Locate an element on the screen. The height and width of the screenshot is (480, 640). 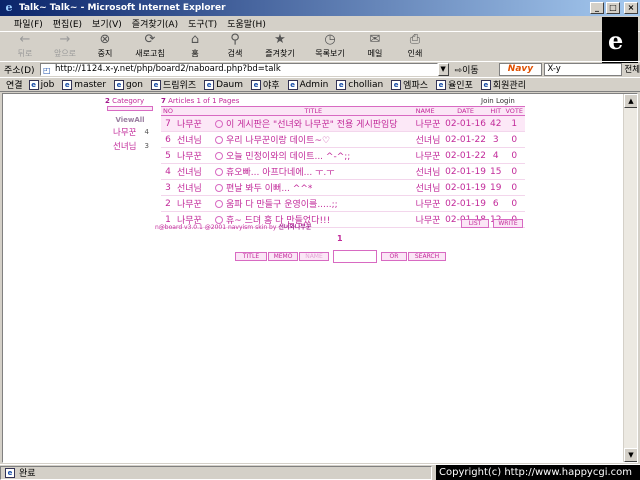
row-title: 휴오빠... 아프다네에... ㅜ.ㅜ is located at coordinates (280, 173).